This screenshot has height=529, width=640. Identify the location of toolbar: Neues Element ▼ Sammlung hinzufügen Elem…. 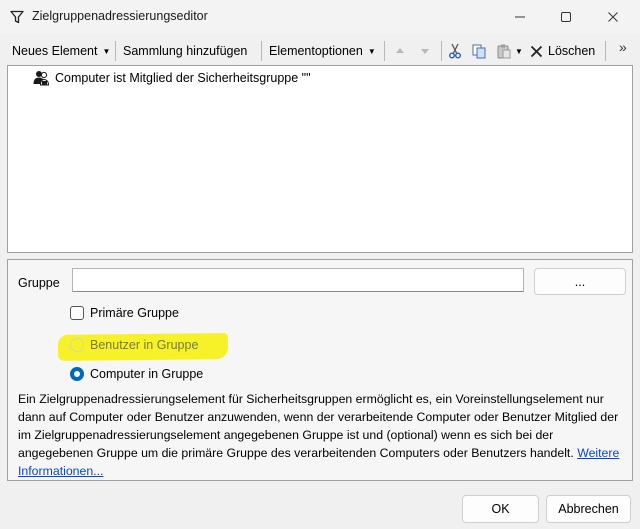
(320, 51).